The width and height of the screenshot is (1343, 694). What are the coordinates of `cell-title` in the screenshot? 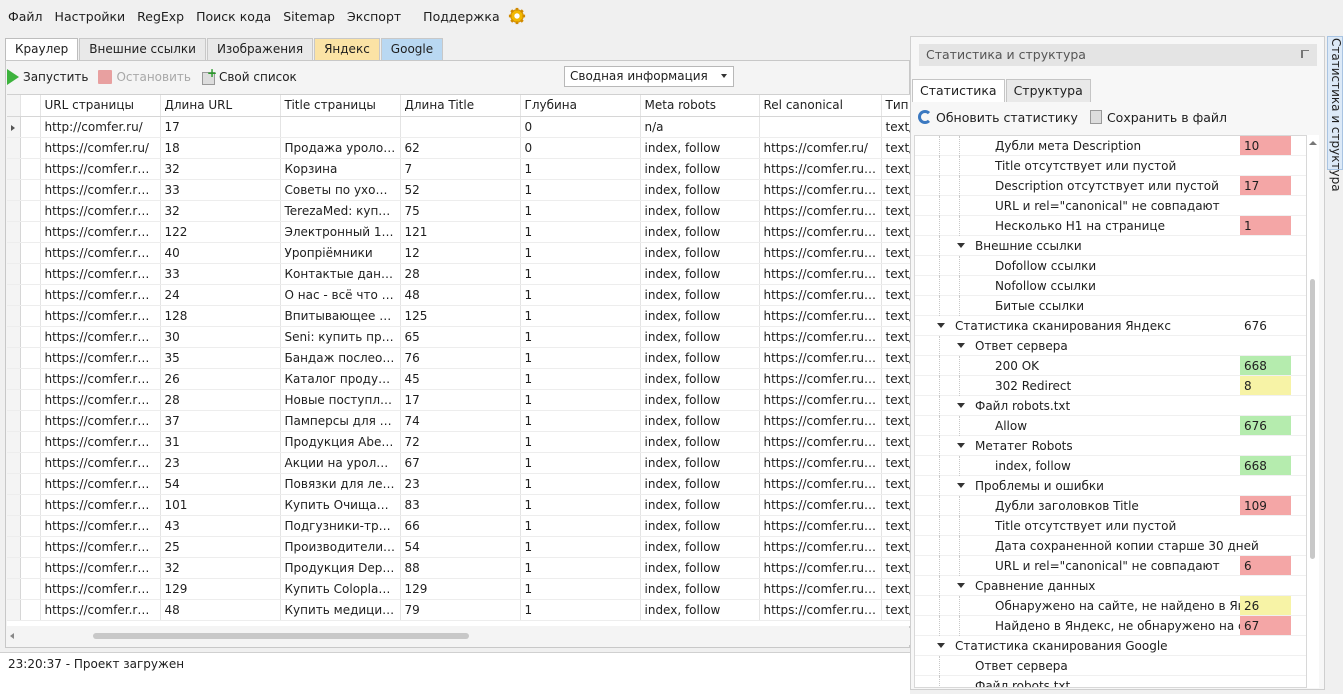 It's located at (340, 127).